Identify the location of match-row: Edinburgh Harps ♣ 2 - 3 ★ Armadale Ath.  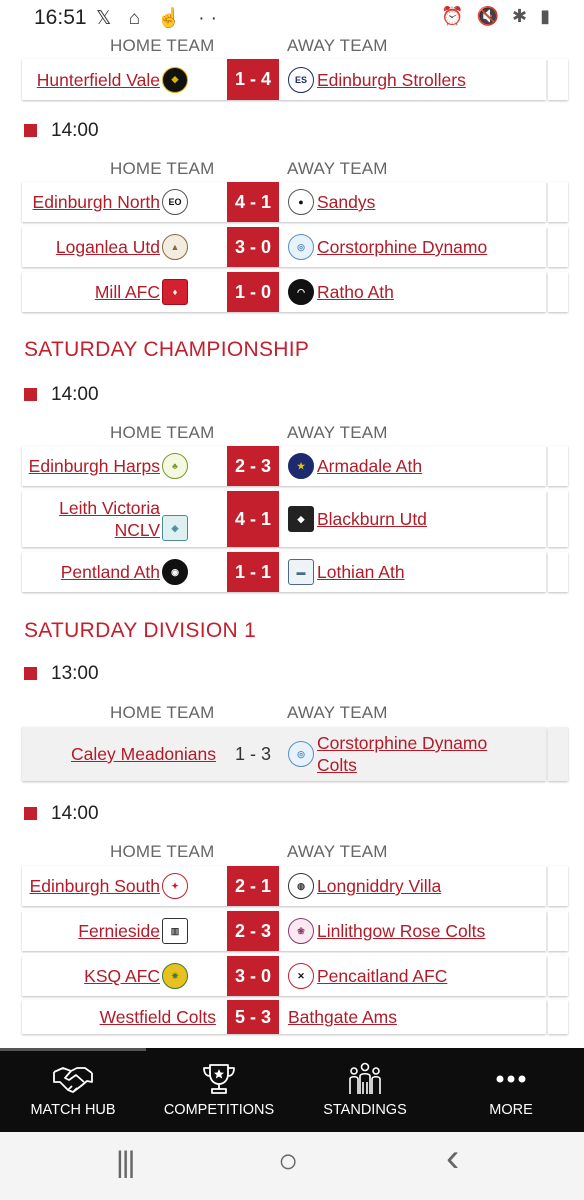
(295, 466).